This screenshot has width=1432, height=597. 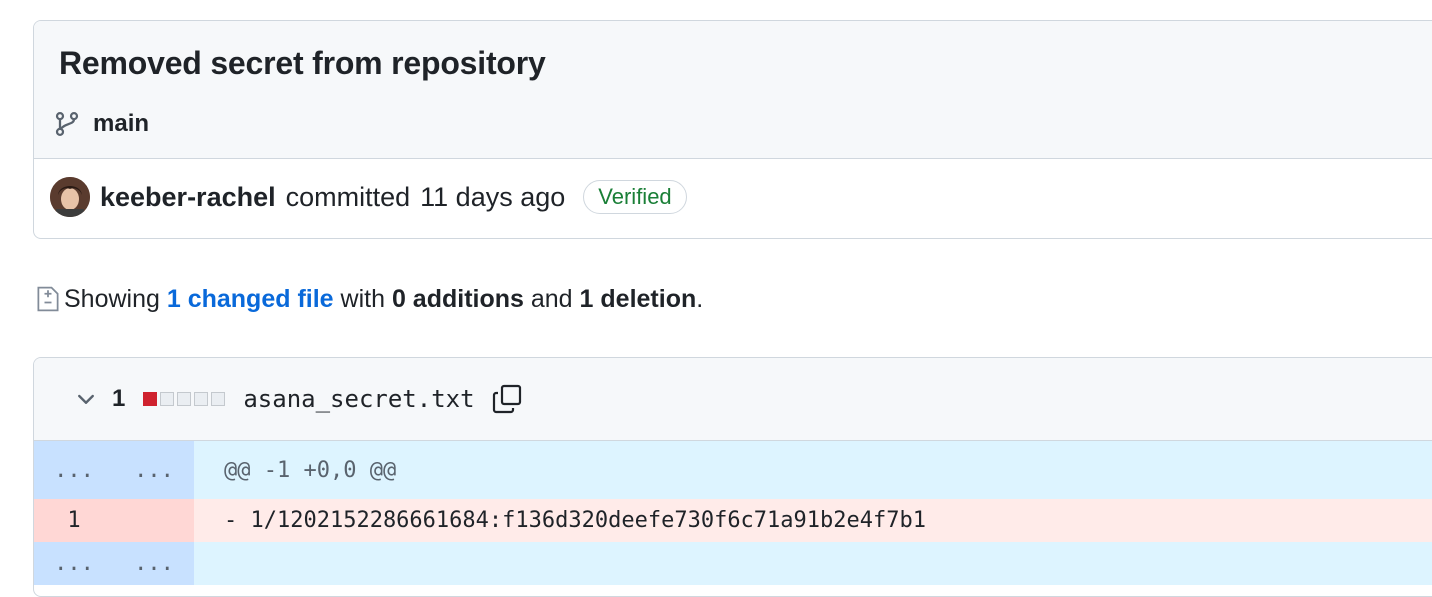 What do you see at coordinates (188, 197) in the screenshot?
I see `commit-author-link: keeber-rachel` at bounding box center [188, 197].